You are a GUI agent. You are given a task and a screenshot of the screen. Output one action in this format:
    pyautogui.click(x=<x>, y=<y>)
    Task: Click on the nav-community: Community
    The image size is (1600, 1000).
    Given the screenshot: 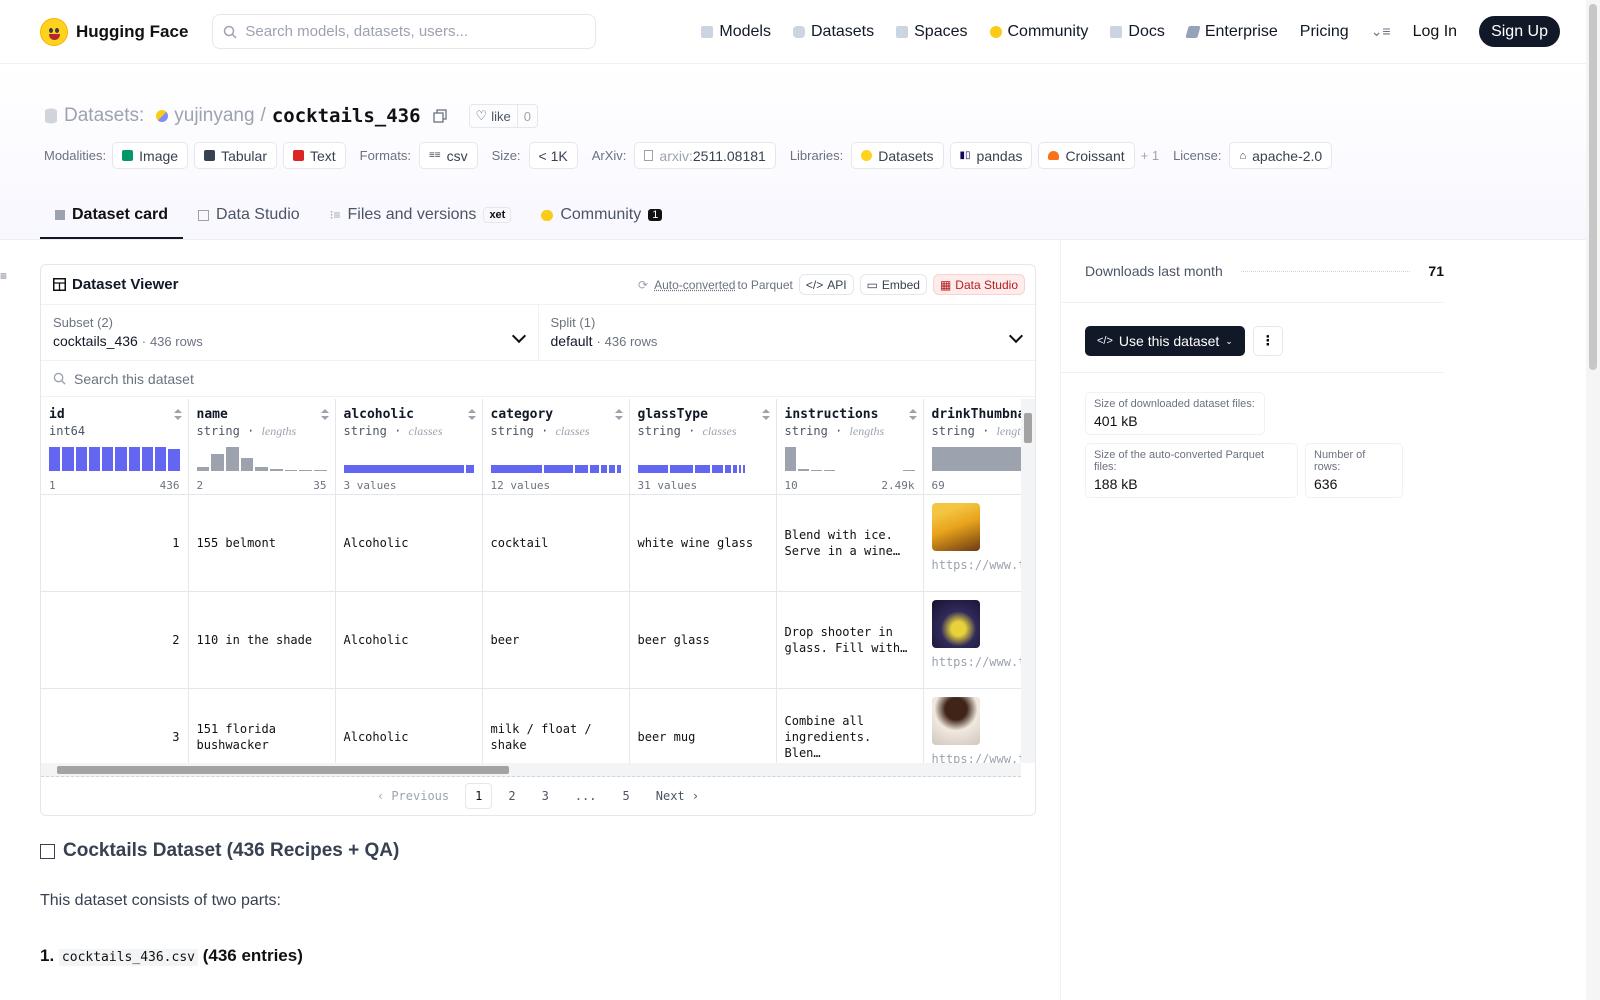 What is the action you would take?
    pyautogui.click(x=1038, y=32)
    